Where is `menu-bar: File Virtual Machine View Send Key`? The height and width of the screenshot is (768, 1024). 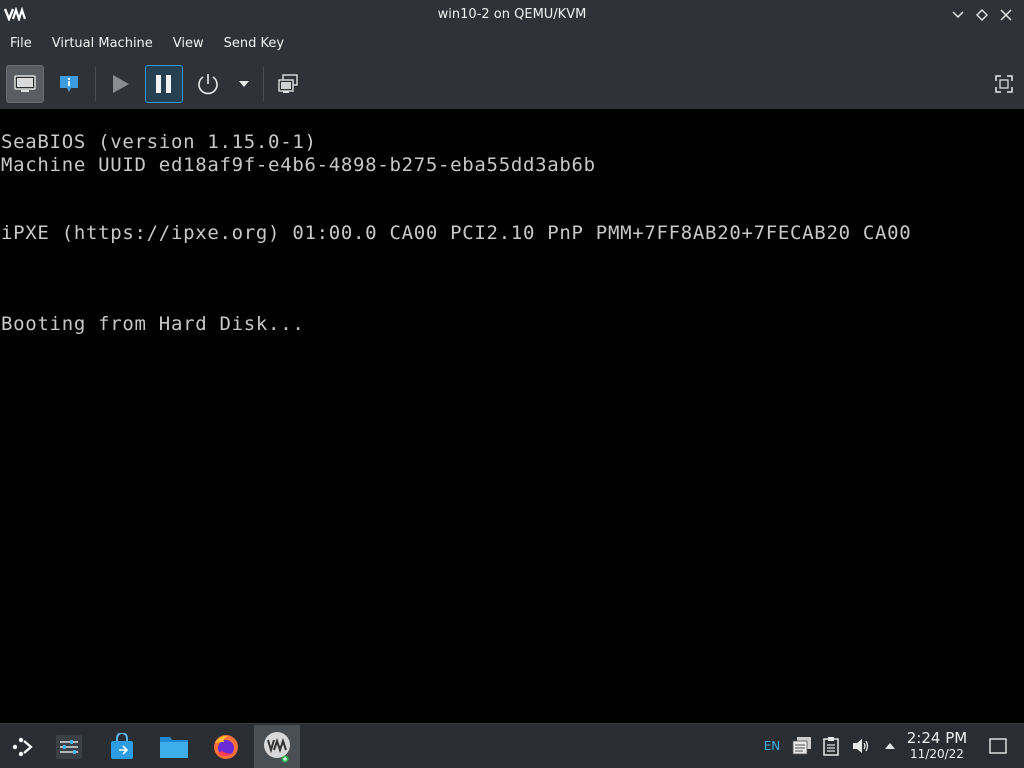
menu-bar: File Virtual Machine View Send Key is located at coordinates (512, 44).